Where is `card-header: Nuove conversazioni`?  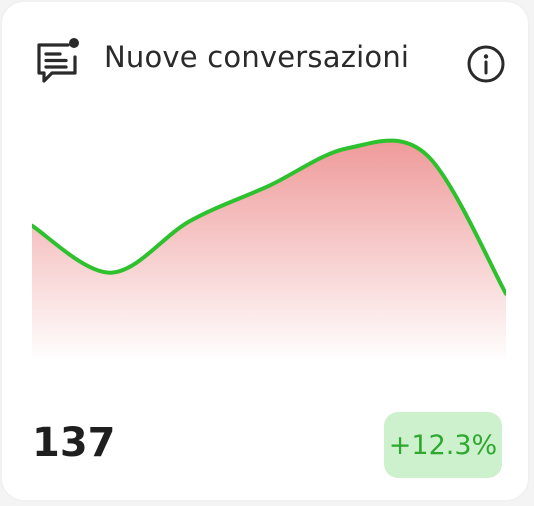
card-header: Nuove conversazioni is located at coordinates (269, 62).